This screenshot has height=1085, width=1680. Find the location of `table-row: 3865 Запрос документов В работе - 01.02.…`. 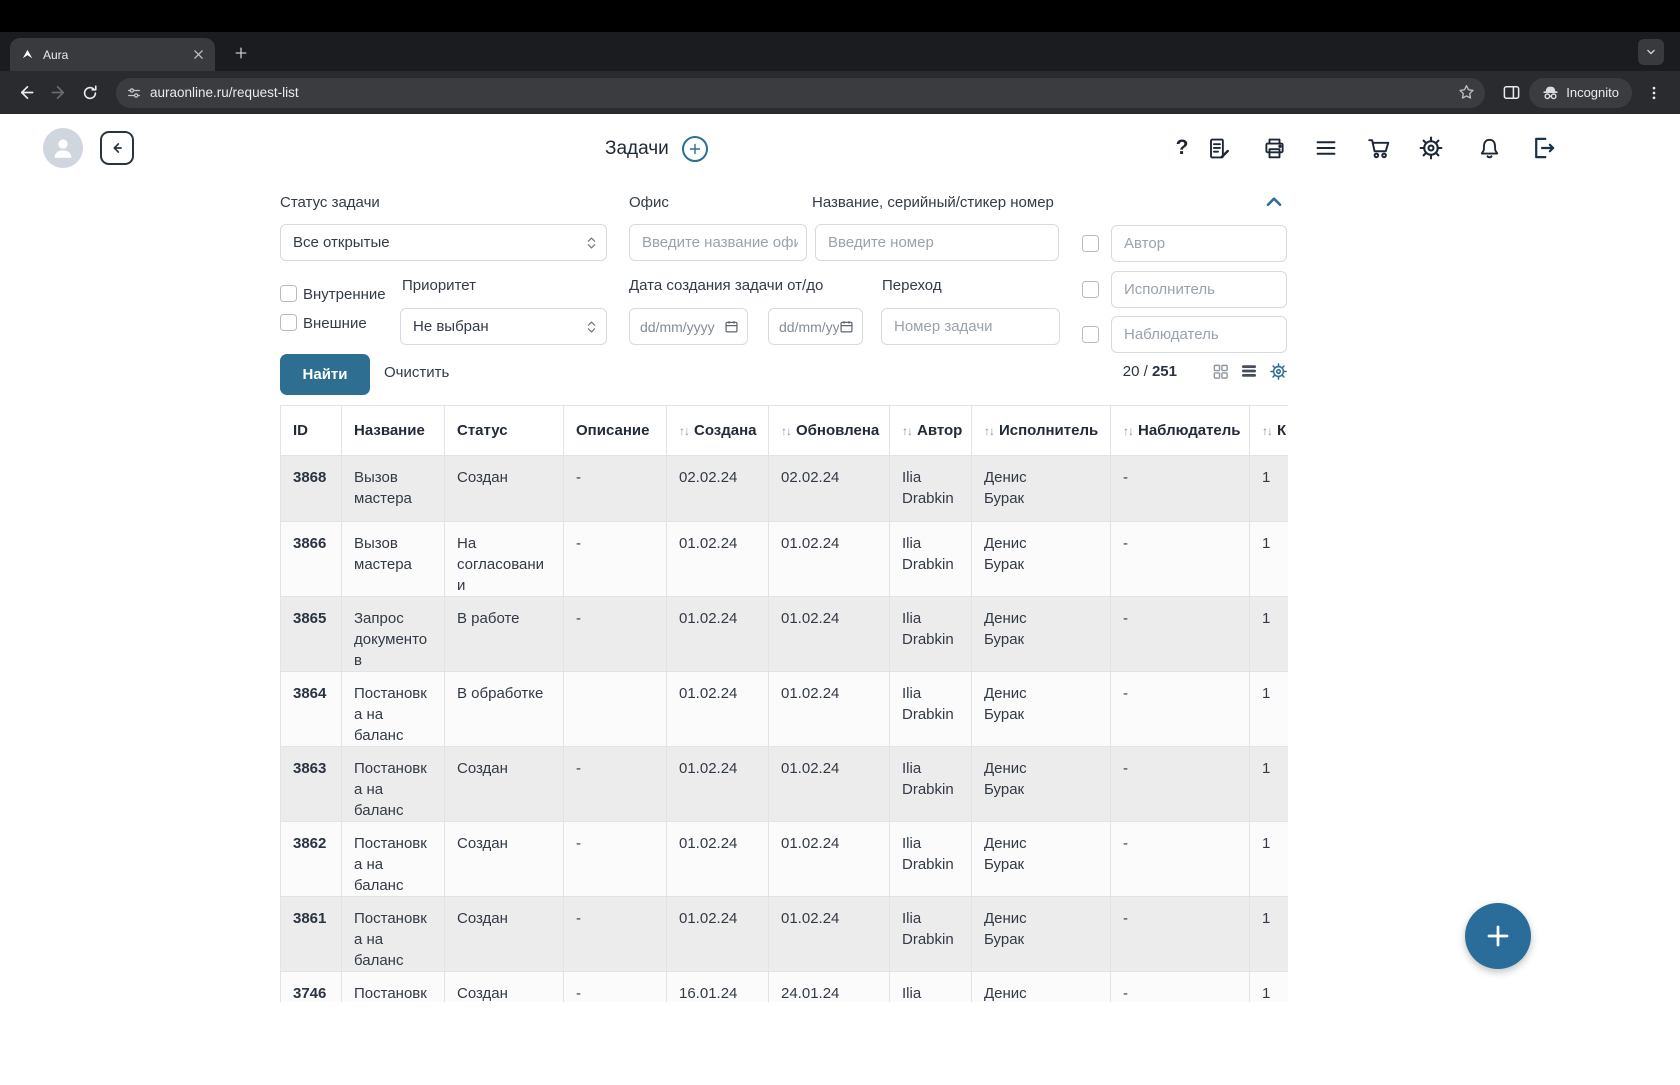

table-row: 3865 Запрос документов В работе - 01.02.… is located at coordinates (784, 634).